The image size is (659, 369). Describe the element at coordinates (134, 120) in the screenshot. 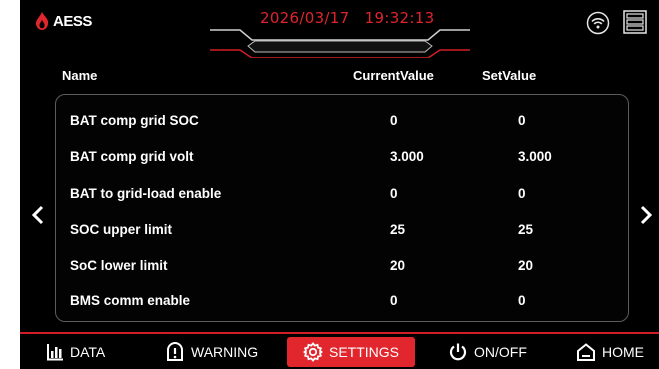

I see `row-name: BAT comp grid SOC` at that location.